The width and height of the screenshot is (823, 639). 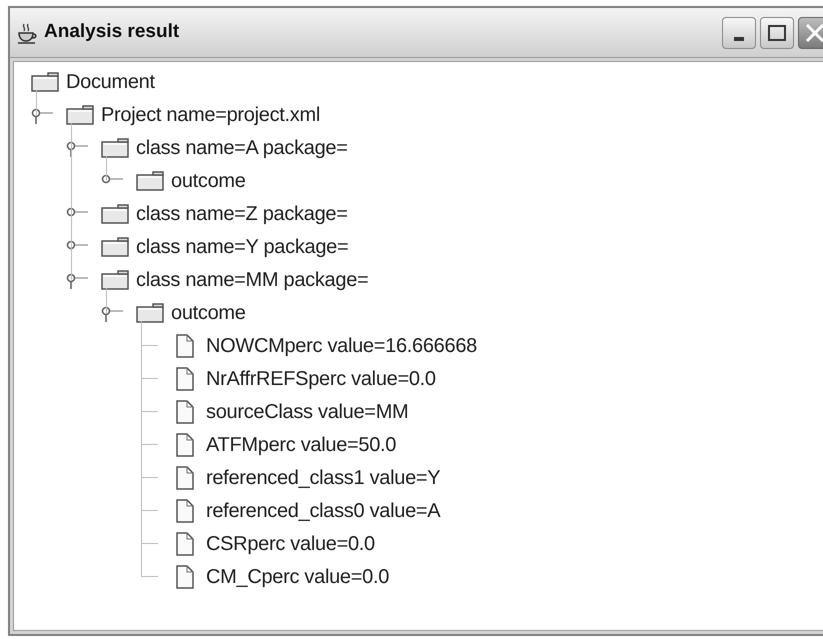 What do you see at coordinates (307, 411) in the screenshot?
I see `tree-node-label: sourceClass value=MM` at bounding box center [307, 411].